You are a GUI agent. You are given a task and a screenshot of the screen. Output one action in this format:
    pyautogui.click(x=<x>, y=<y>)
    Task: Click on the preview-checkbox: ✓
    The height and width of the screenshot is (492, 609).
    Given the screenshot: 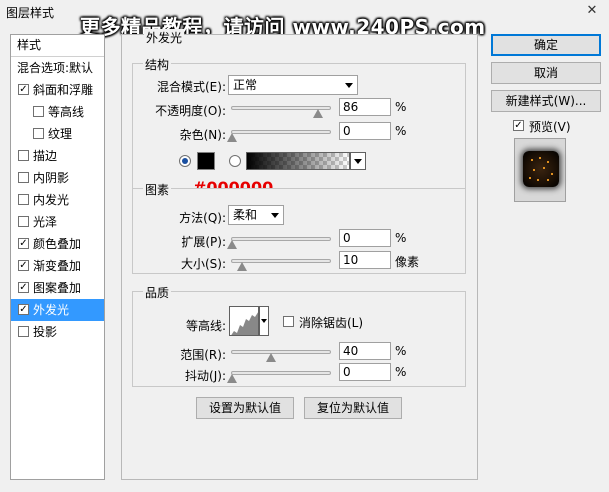 What is the action you would take?
    pyautogui.click(x=518, y=125)
    